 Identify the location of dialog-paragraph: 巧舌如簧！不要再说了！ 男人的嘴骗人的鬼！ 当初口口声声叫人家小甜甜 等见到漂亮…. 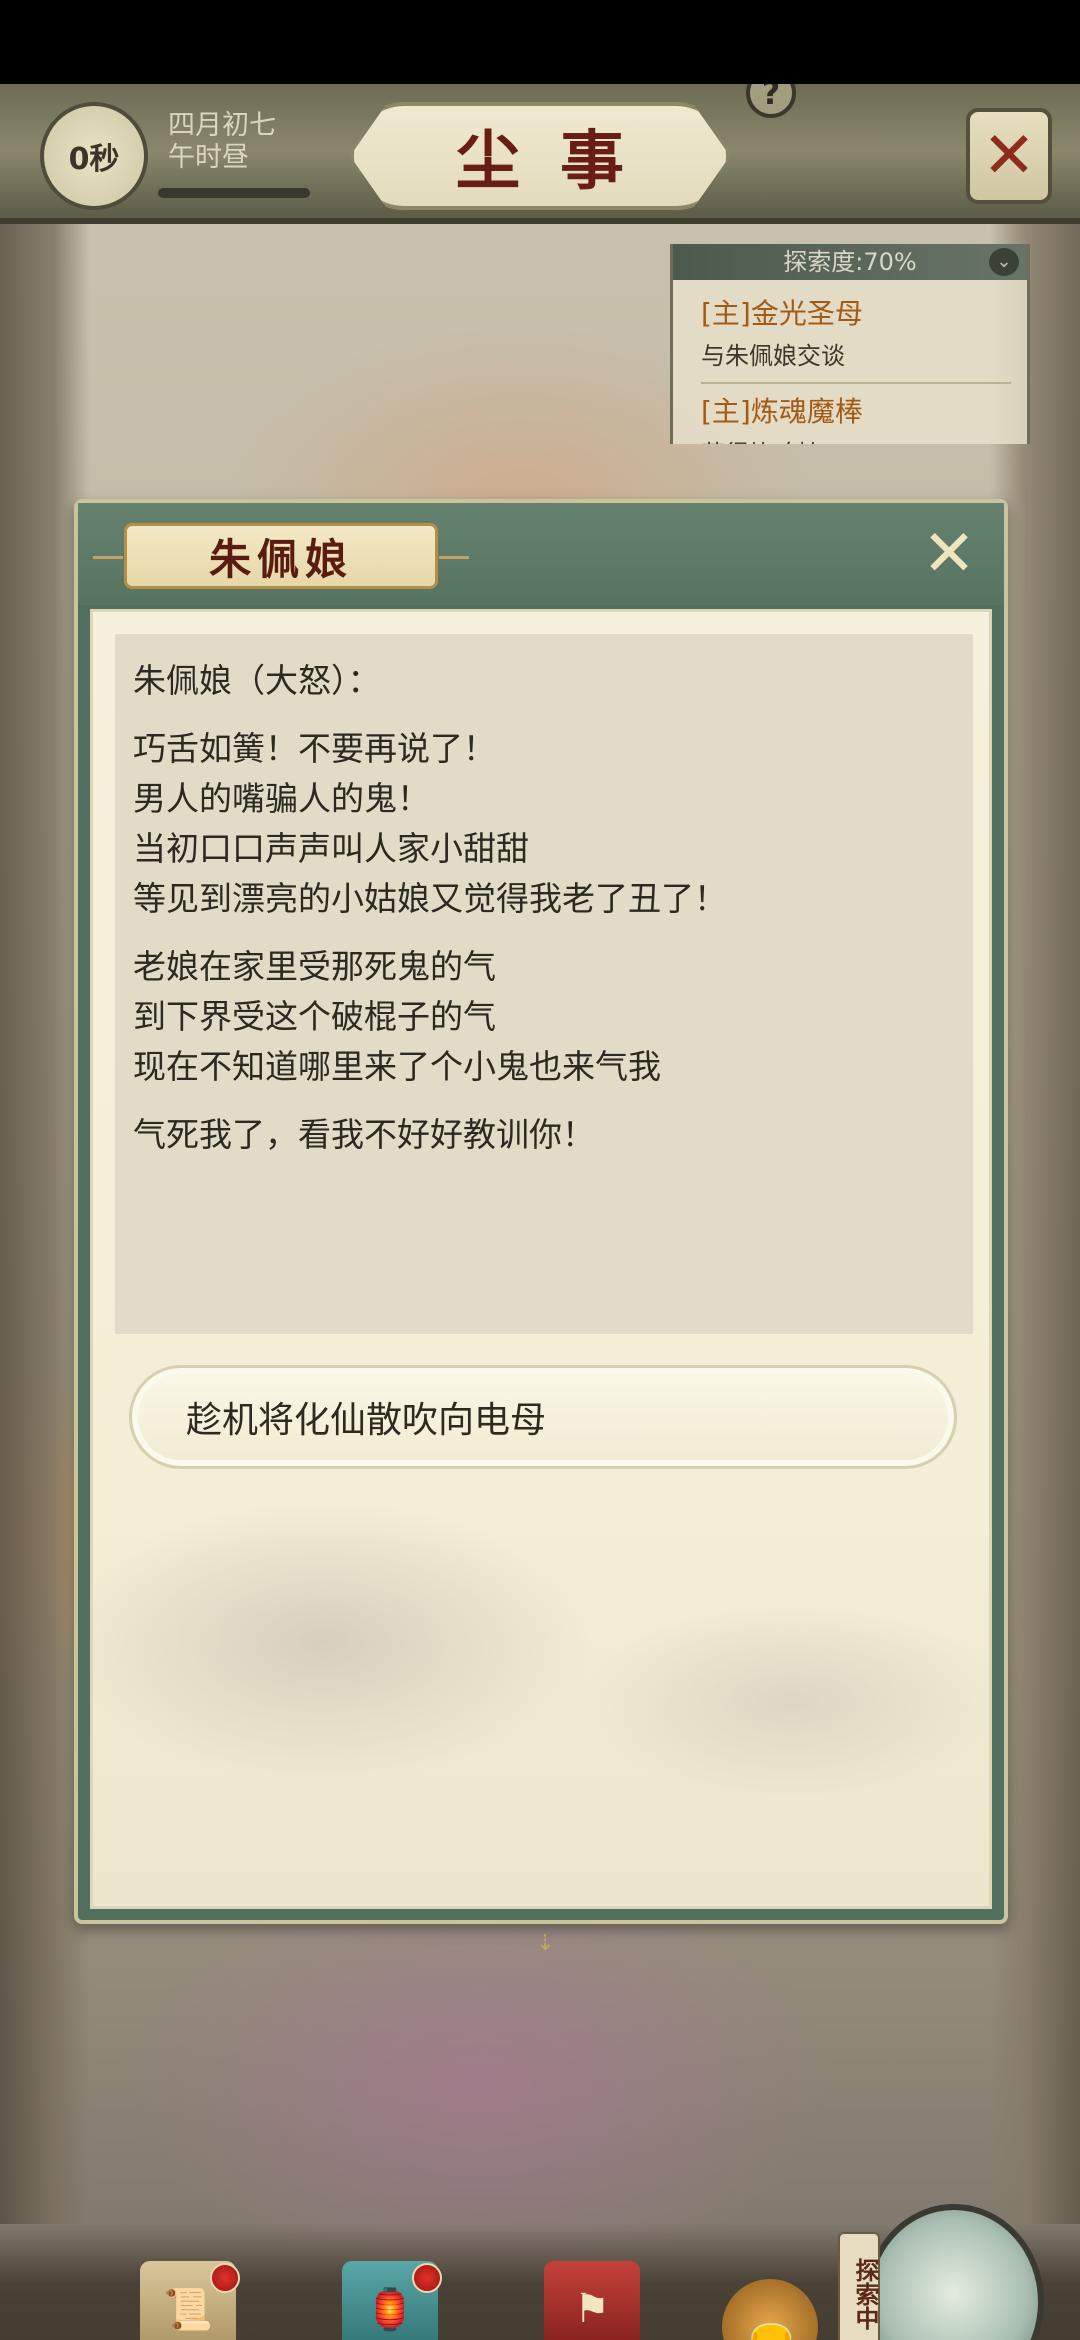
(544, 824).